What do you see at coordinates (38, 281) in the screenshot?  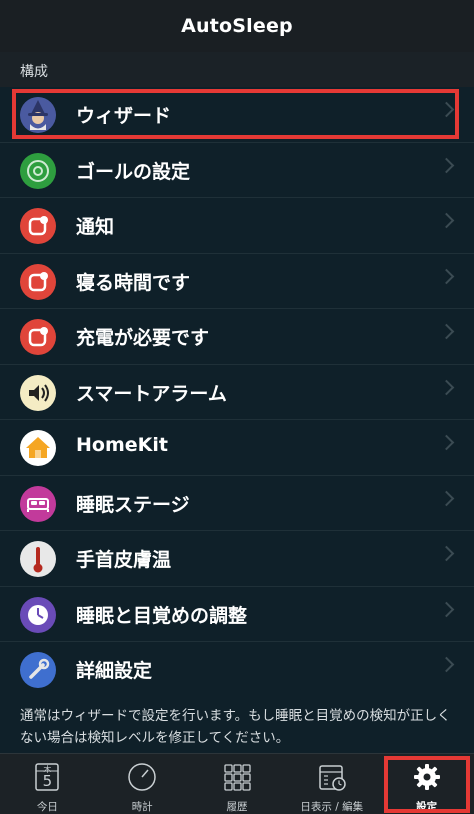 I see `bedtime-icon` at bounding box center [38, 281].